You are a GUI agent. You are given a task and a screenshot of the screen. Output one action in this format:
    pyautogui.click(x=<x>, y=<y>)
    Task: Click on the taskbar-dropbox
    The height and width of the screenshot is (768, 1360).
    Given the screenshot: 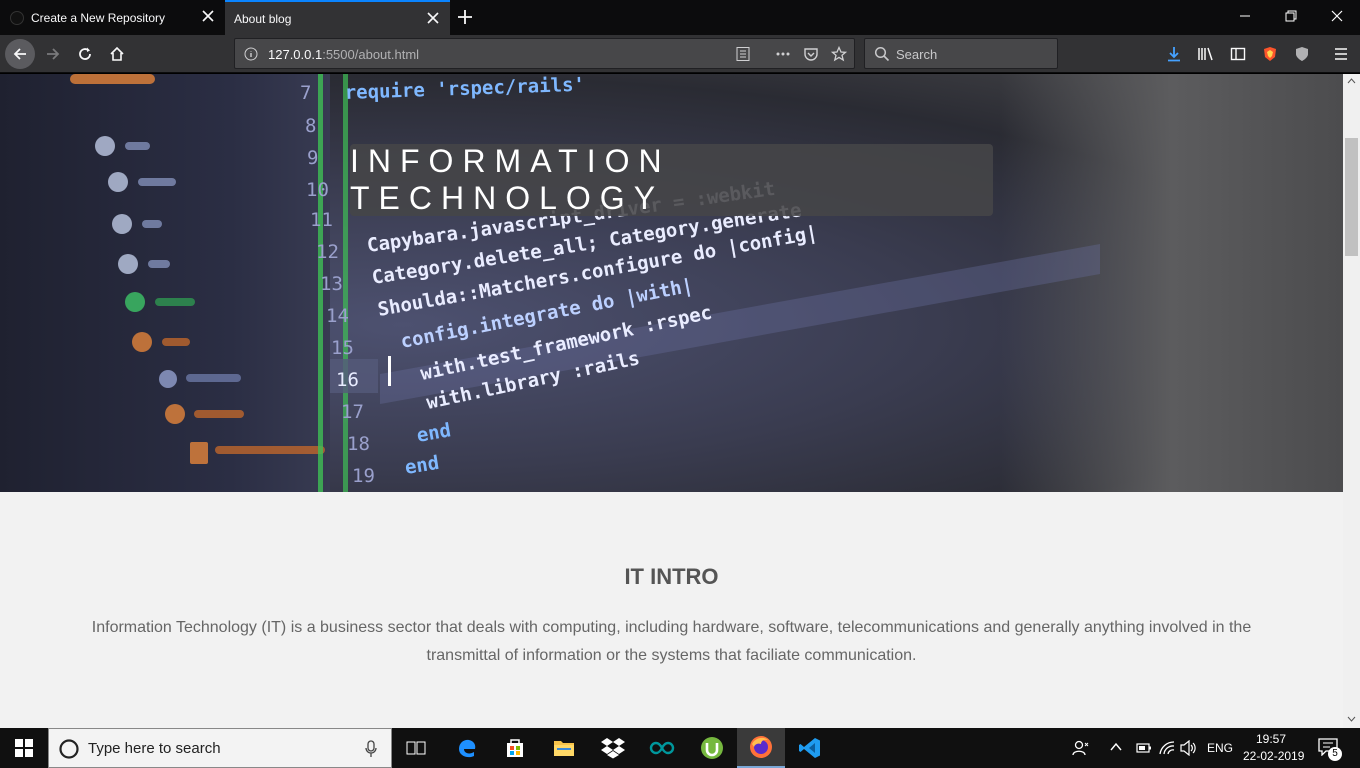 What is the action you would take?
    pyautogui.click(x=613, y=748)
    